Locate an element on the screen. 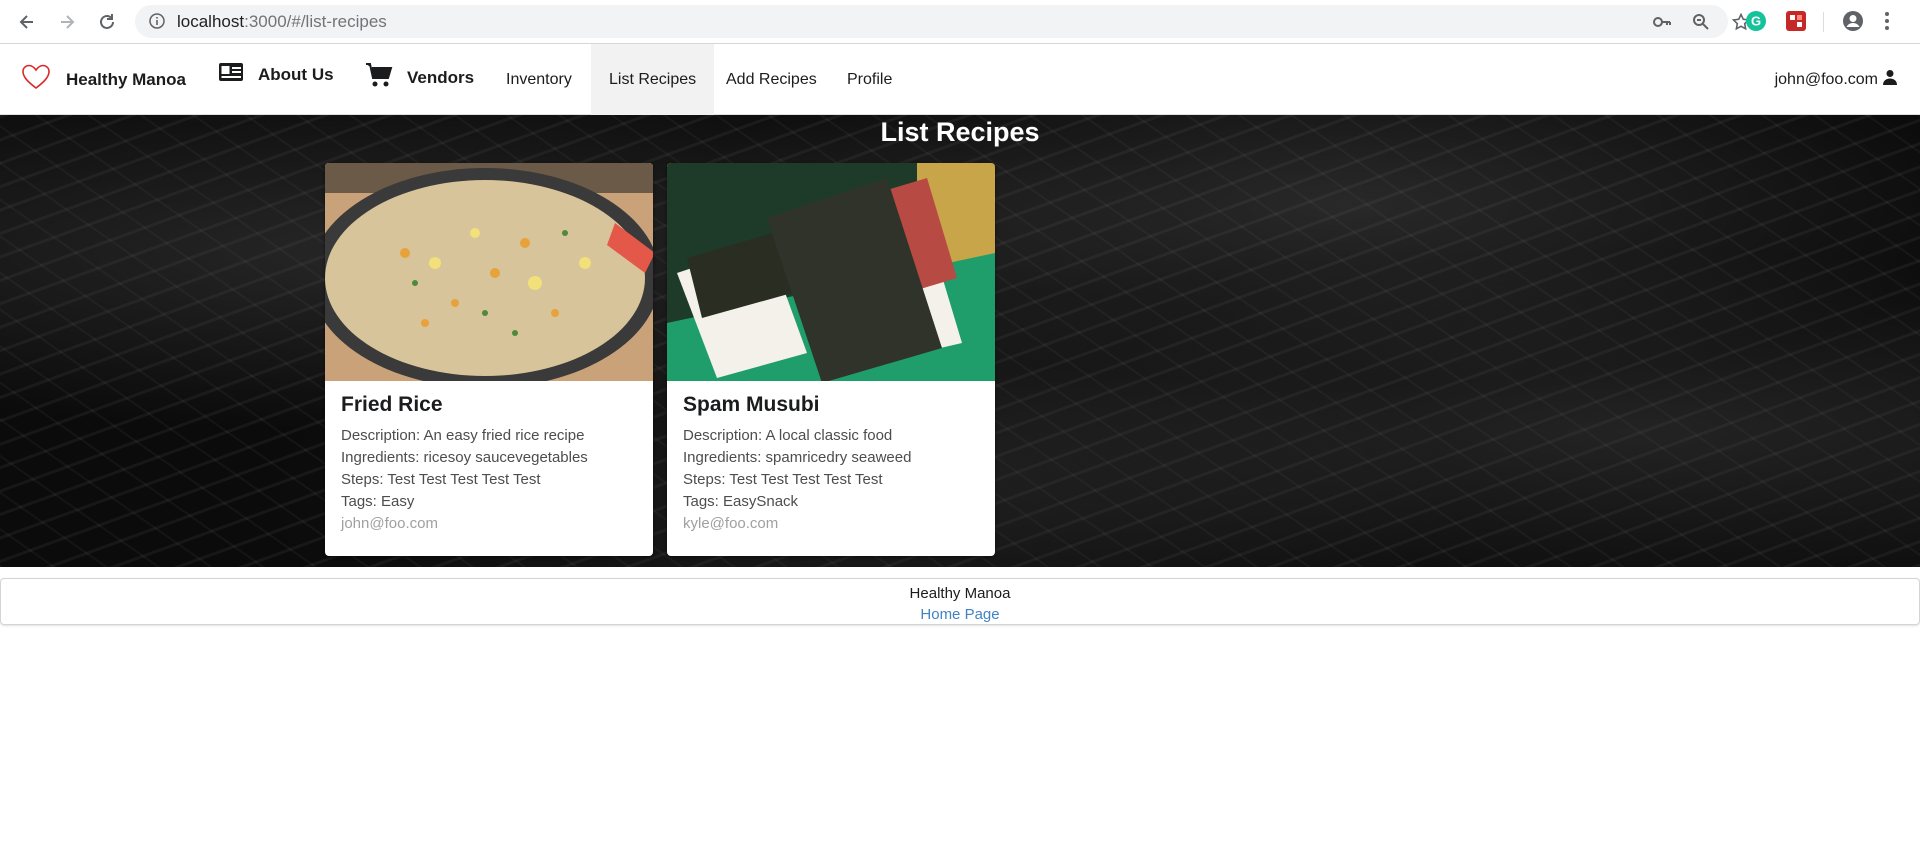 Image resolution: width=1920 pixels, height=854 pixels. brand-link: Healthy Manoa is located at coordinates (103, 79).